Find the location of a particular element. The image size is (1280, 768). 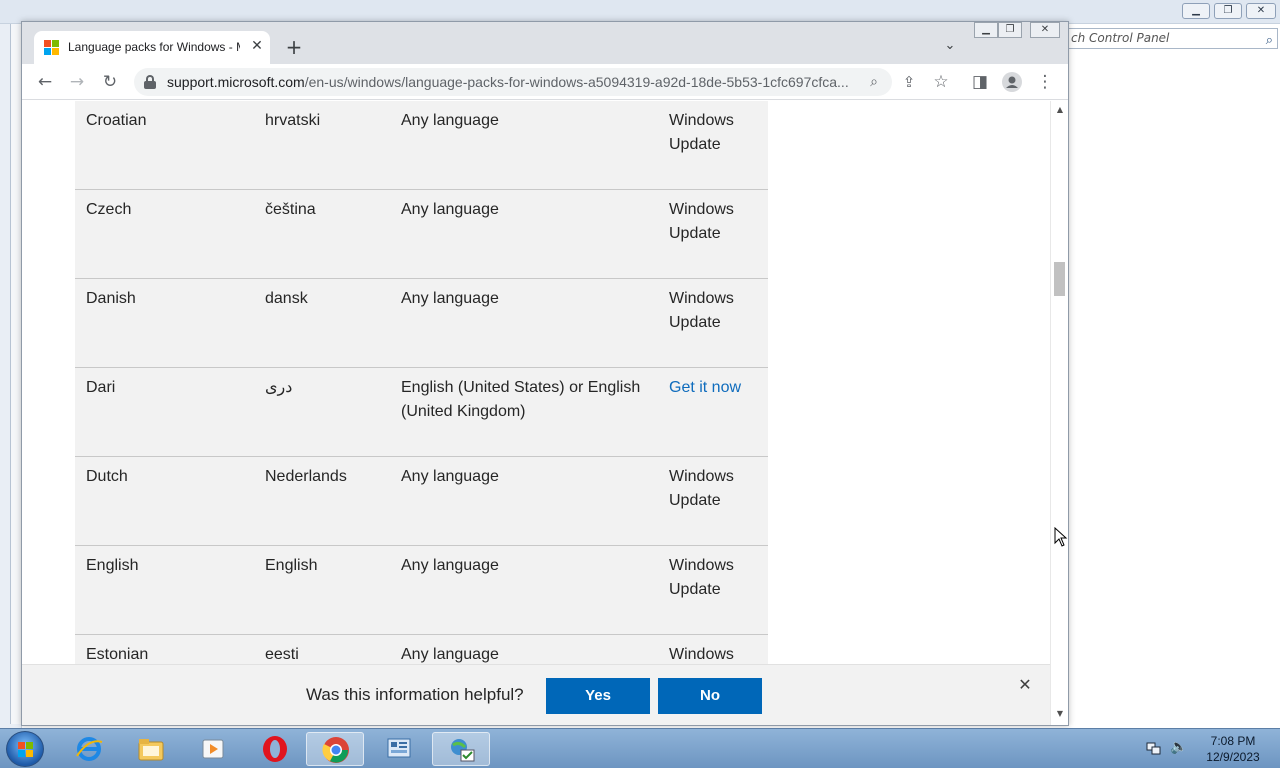

language-cell: Dutch is located at coordinates (107, 476).